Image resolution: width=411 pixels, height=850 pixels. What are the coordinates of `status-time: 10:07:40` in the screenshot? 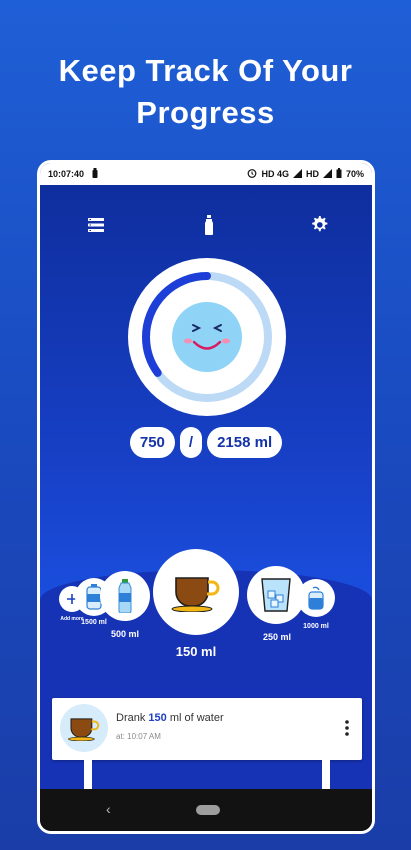 It's located at (66, 174).